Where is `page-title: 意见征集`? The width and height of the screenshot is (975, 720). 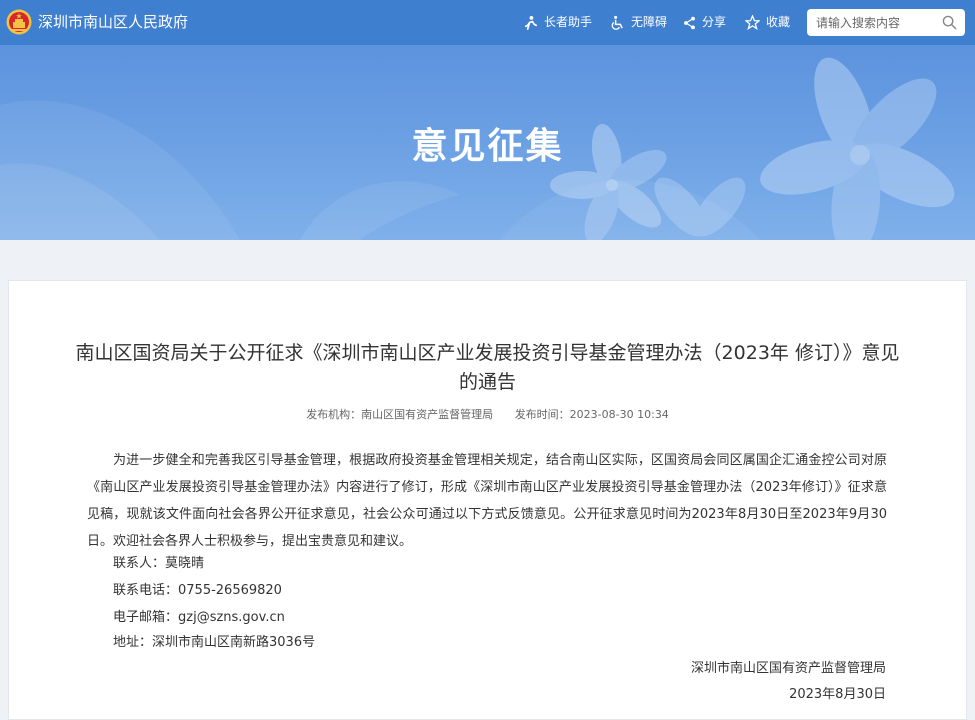 page-title: 意见征集 is located at coordinates (487, 146).